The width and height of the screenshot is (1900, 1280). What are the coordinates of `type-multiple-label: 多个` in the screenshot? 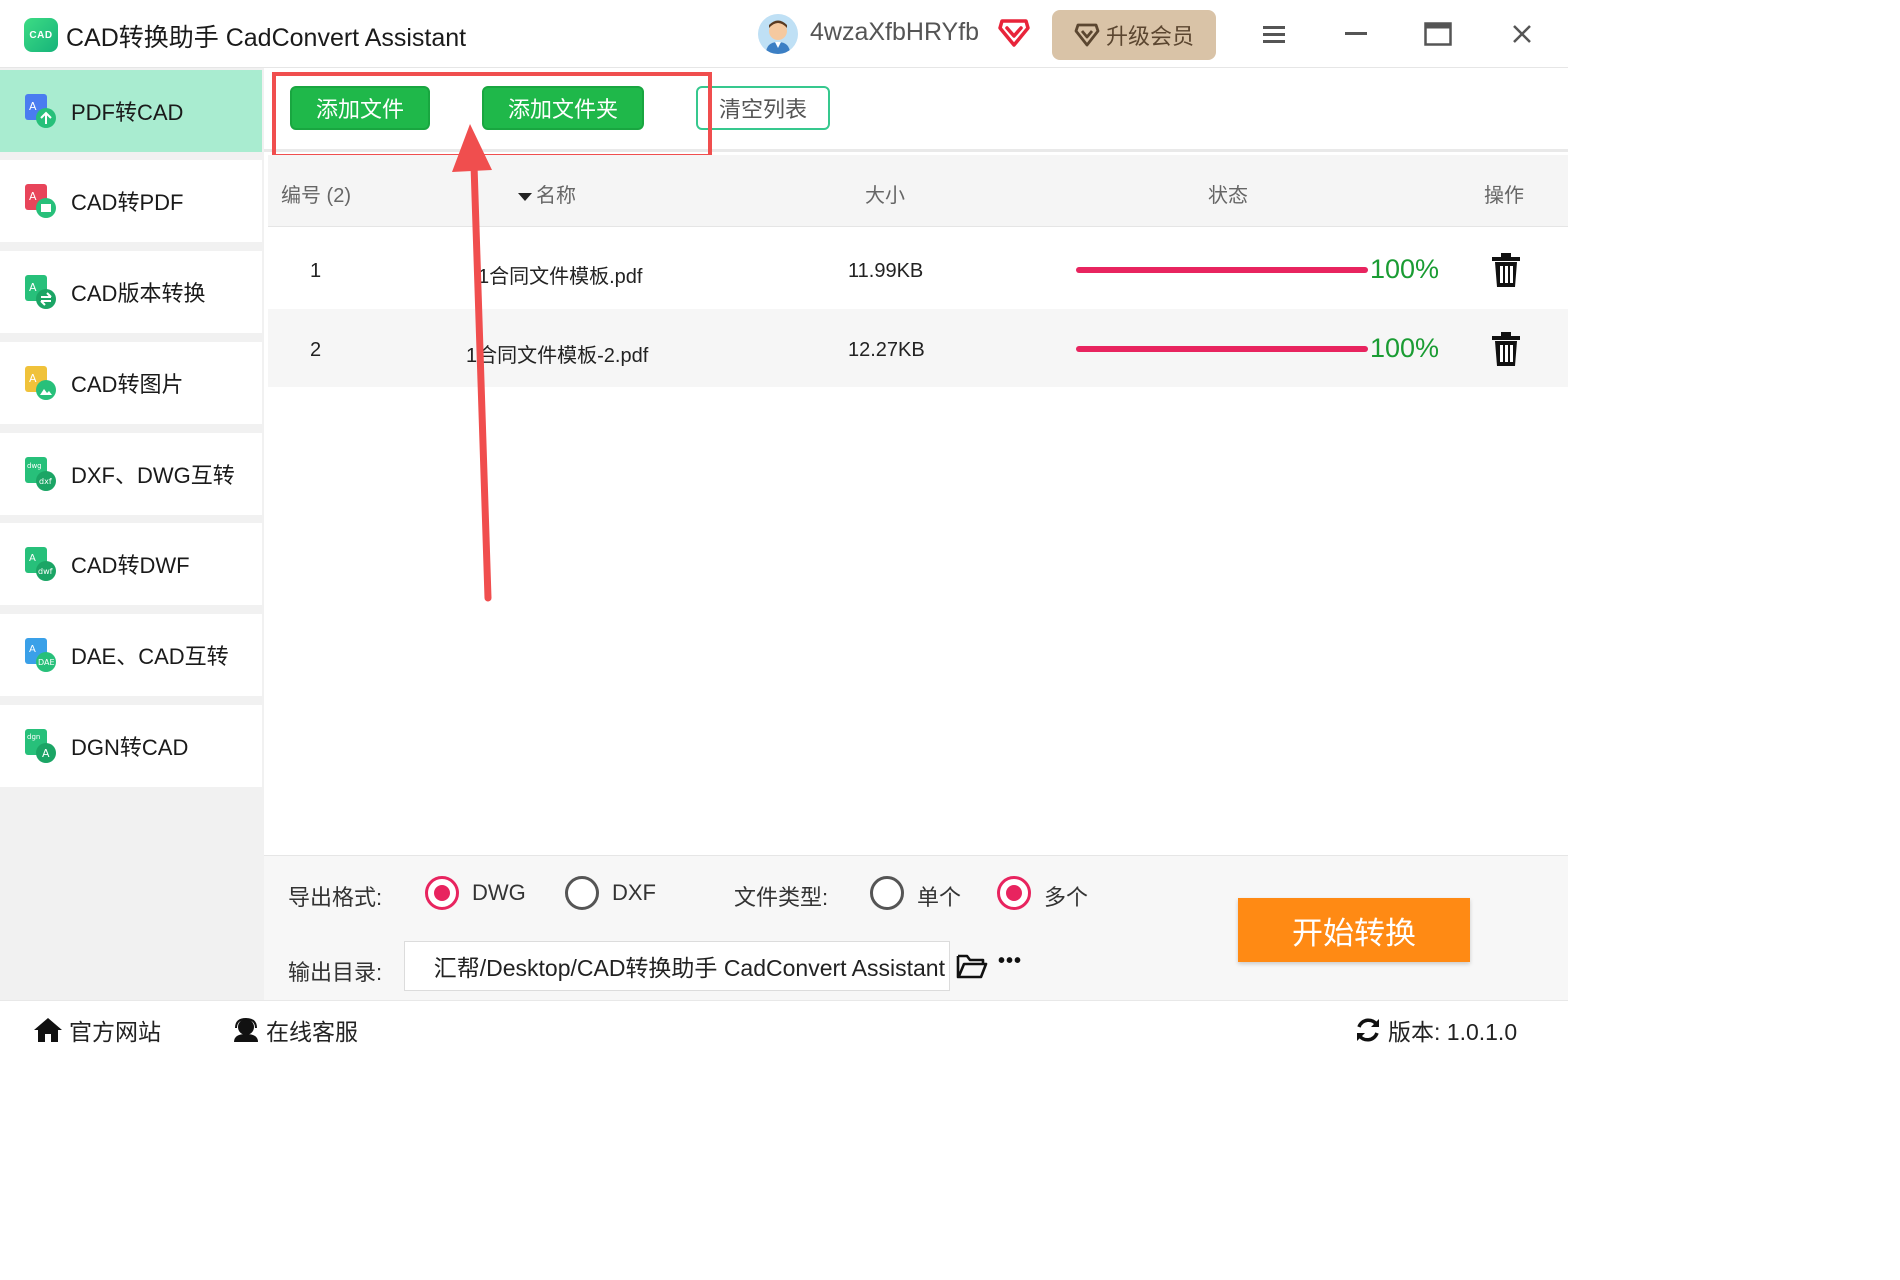 It's located at (1066, 896).